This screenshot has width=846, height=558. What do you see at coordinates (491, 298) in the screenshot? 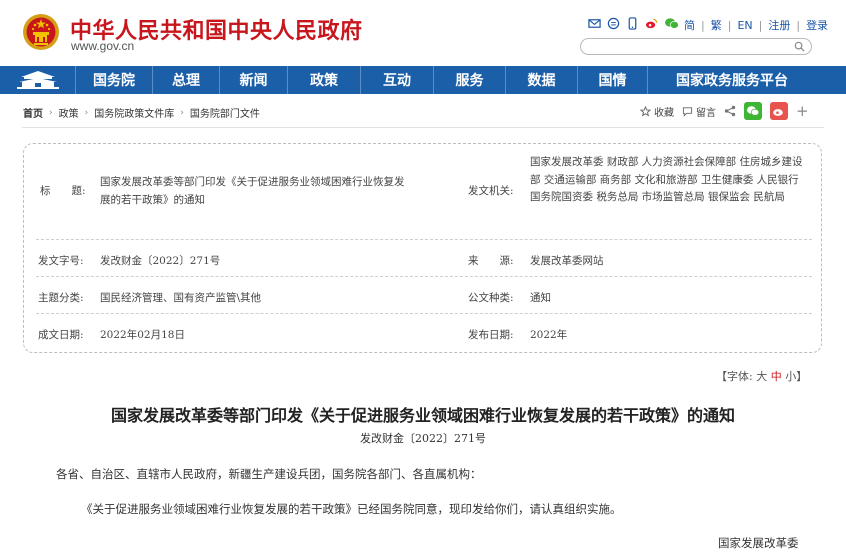
I see `type-label: 公文种类:` at bounding box center [491, 298].